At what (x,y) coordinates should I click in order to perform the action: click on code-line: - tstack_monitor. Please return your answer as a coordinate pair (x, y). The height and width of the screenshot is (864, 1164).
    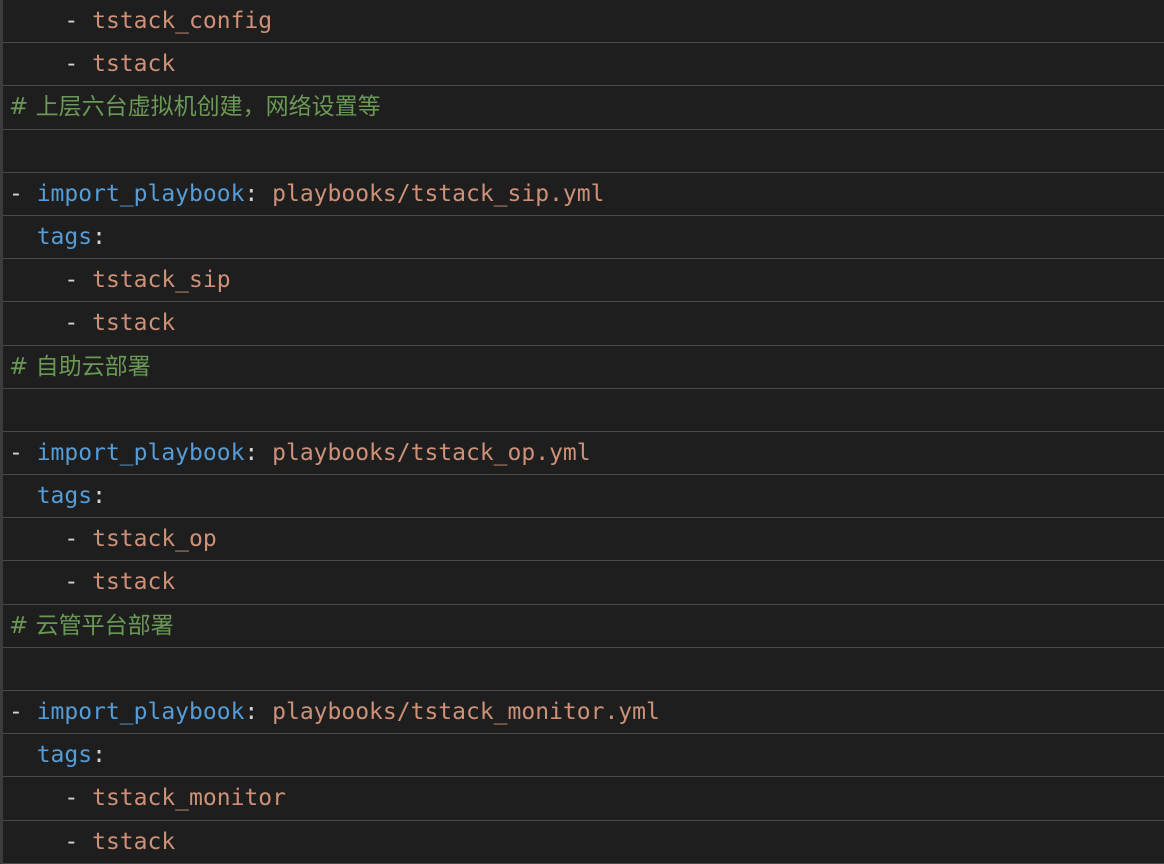
    Looking at the image, I should click on (583, 799).